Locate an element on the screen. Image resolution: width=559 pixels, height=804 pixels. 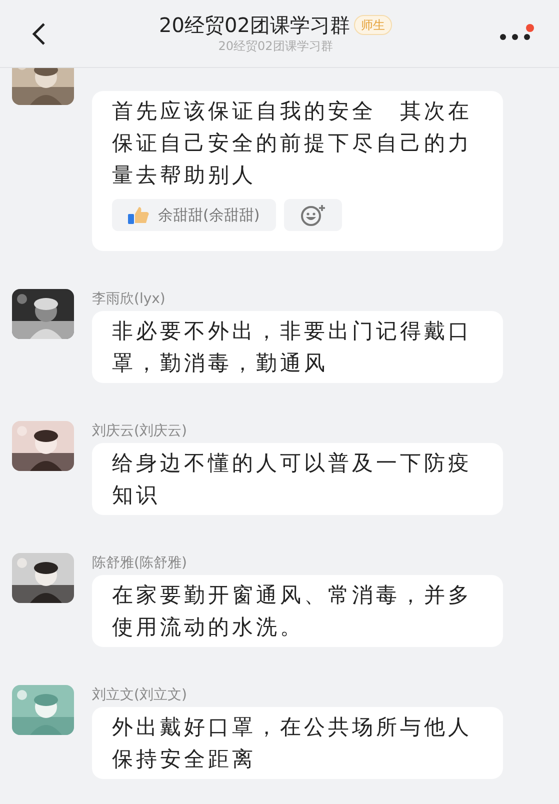
sender-name: 李雨欣(lyx) is located at coordinates (129, 299).